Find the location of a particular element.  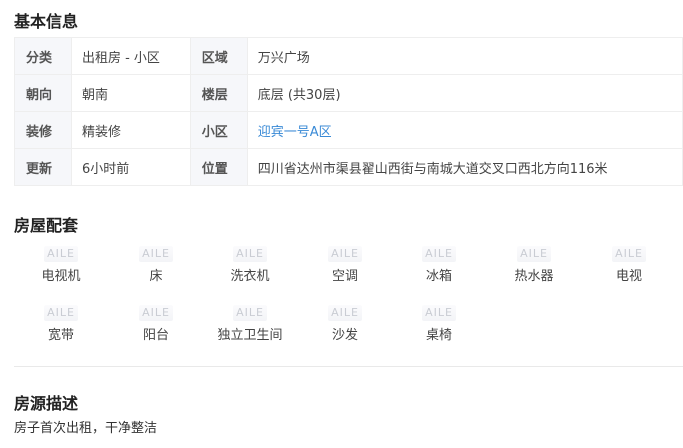

facility-item-sofa: AILE 沙发 is located at coordinates (345, 324).